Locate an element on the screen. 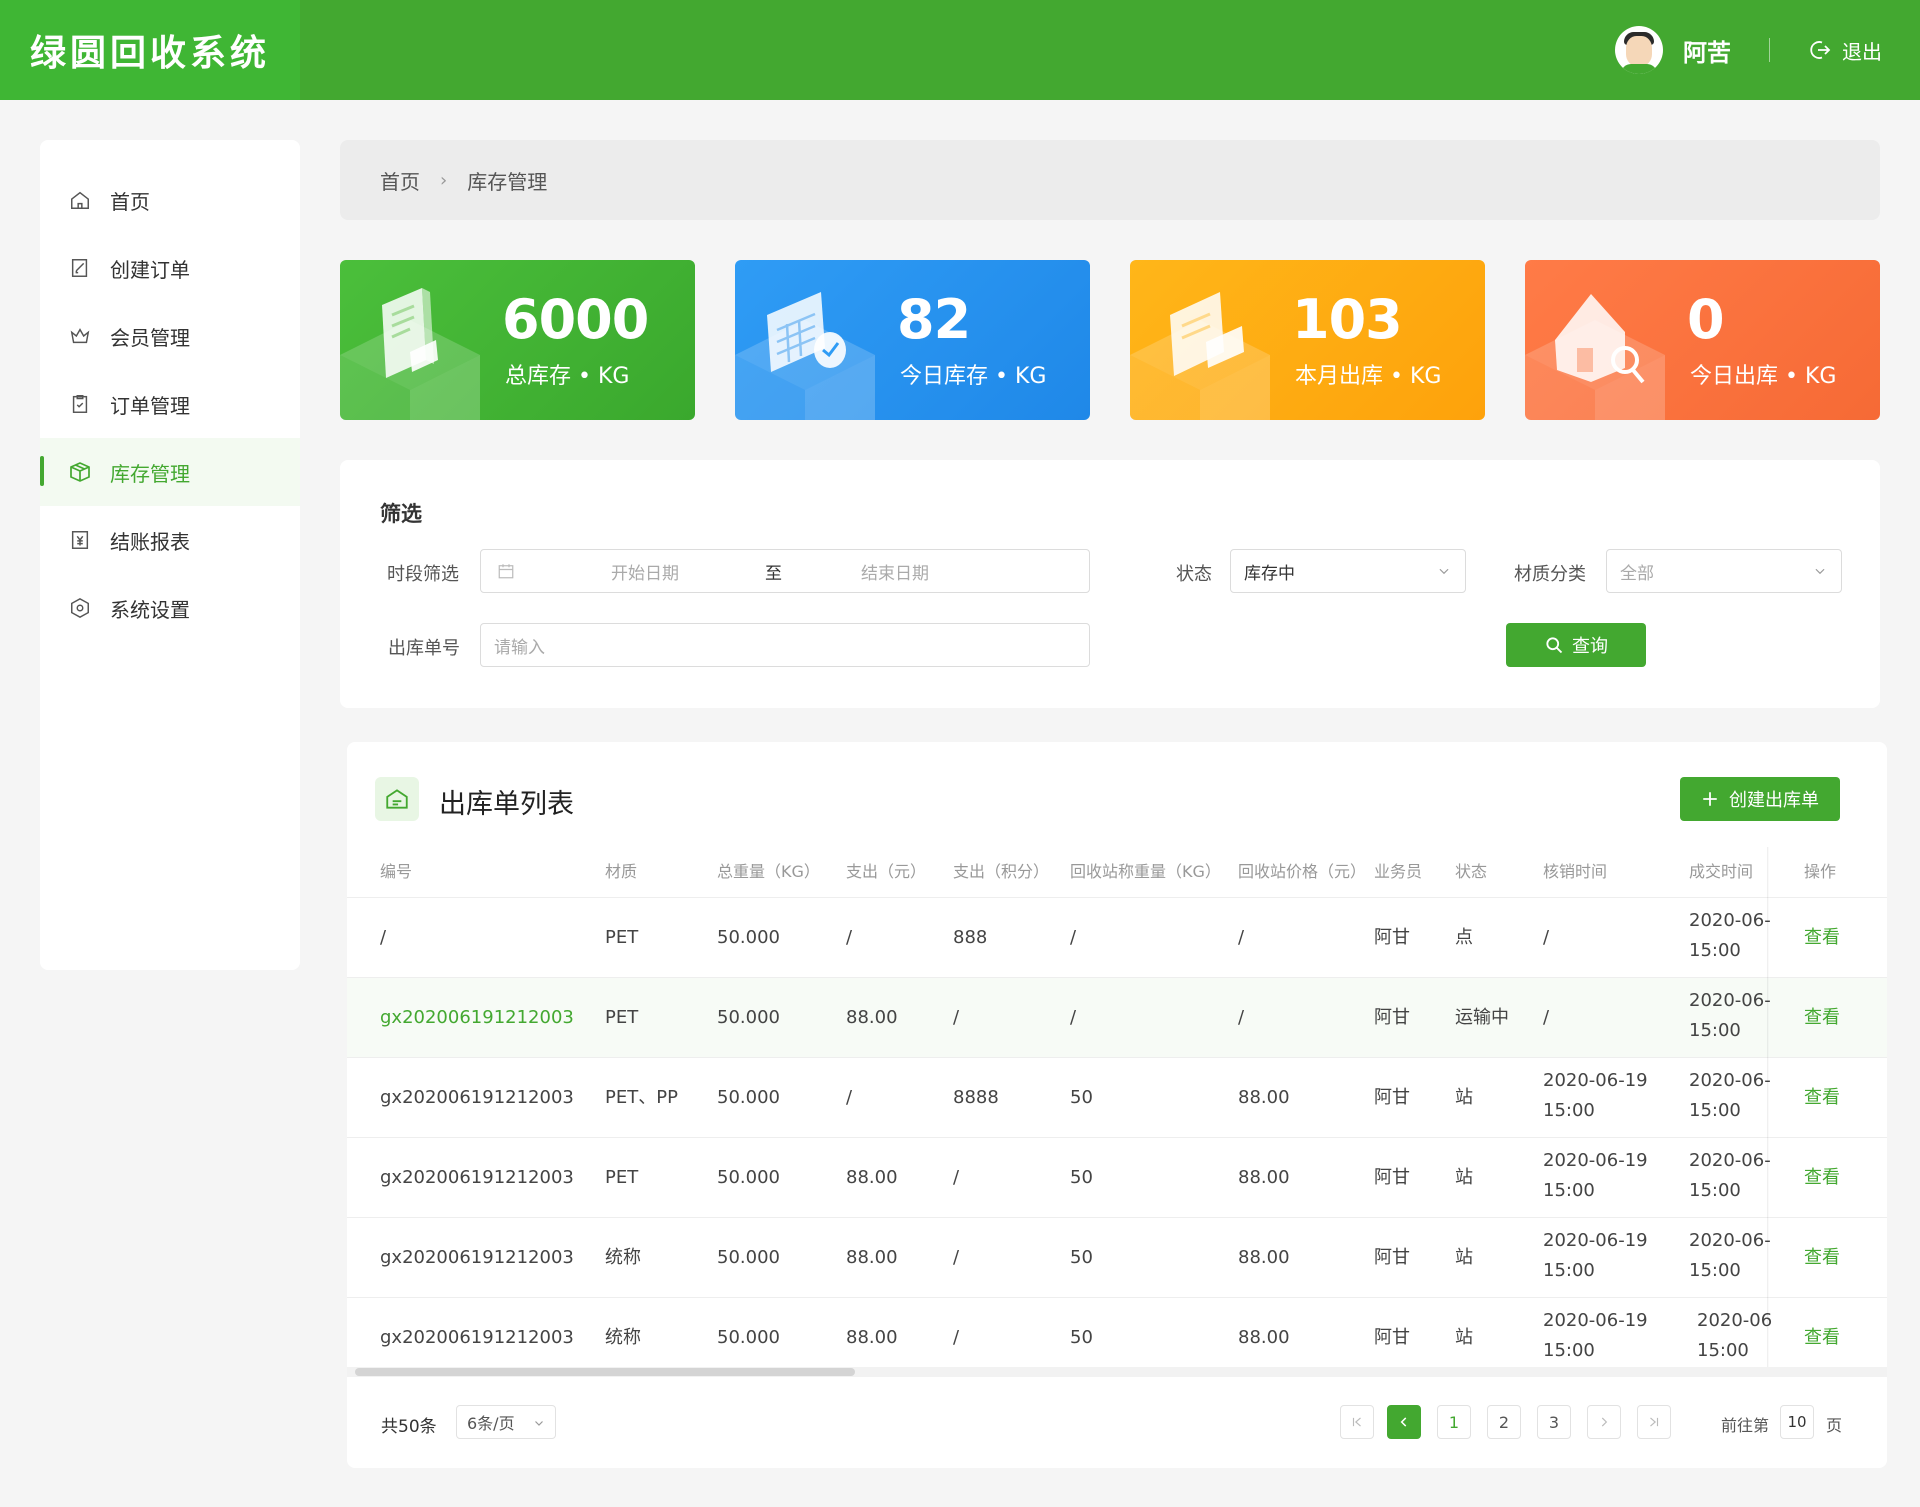 This screenshot has height=1507, width=1920. sidebar-item-members: 会员管理 is located at coordinates (170, 336).